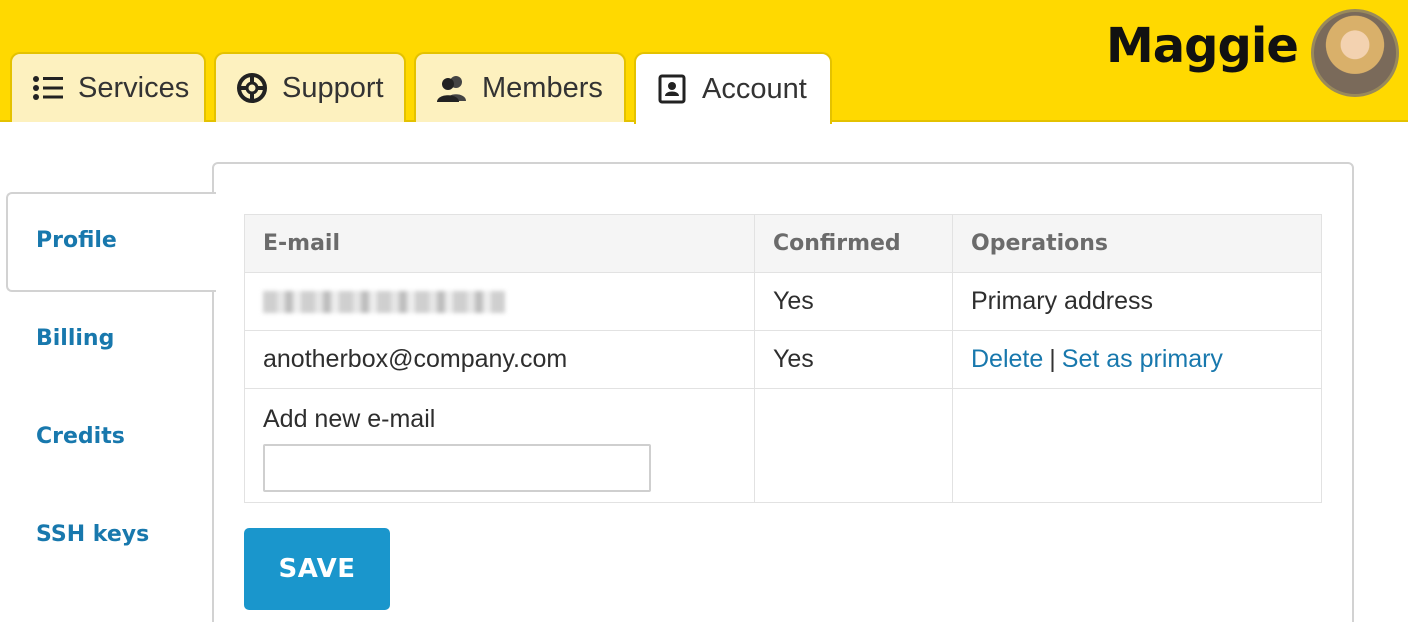 The width and height of the screenshot is (1408, 622). What do you see at coordinates (672, 89) in the screenshot?
I see `contact-card-icon` at bounding box center [672, 89].